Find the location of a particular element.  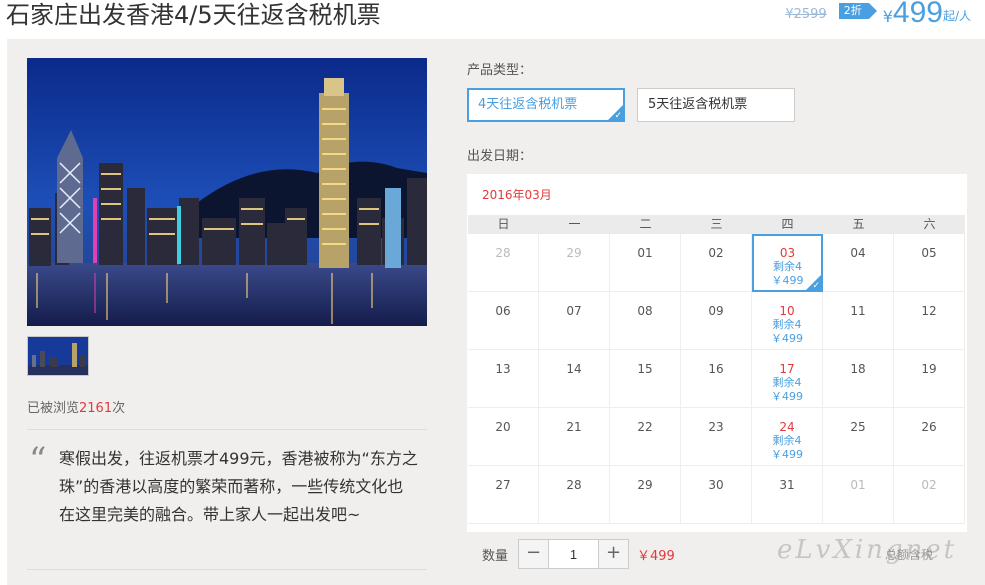

quantity-input is located at coordinates (573, 554).